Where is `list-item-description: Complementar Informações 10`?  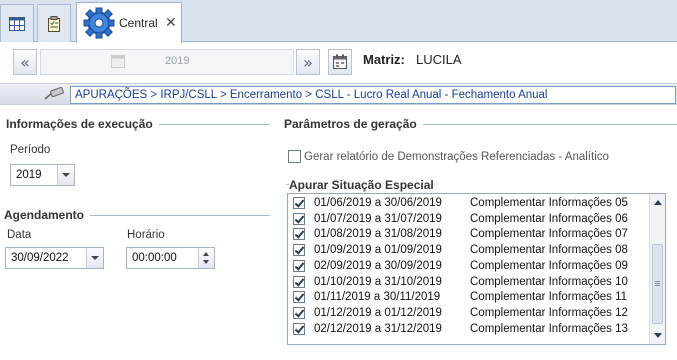 list-item-description: Complementar Informações 10 is located at coordinates (549, 281).